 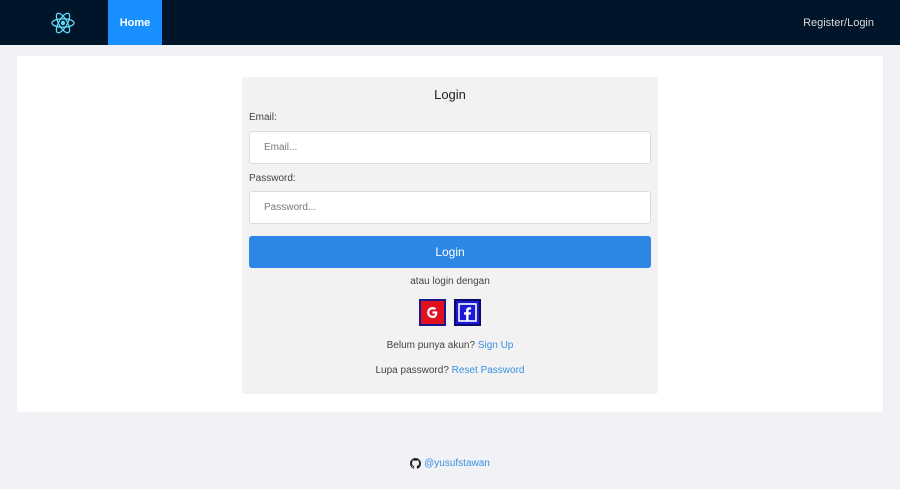 What do you see at coordinates (416, 463) in the screenshot?
I see `github-icon` at bounding box center [416, 463].